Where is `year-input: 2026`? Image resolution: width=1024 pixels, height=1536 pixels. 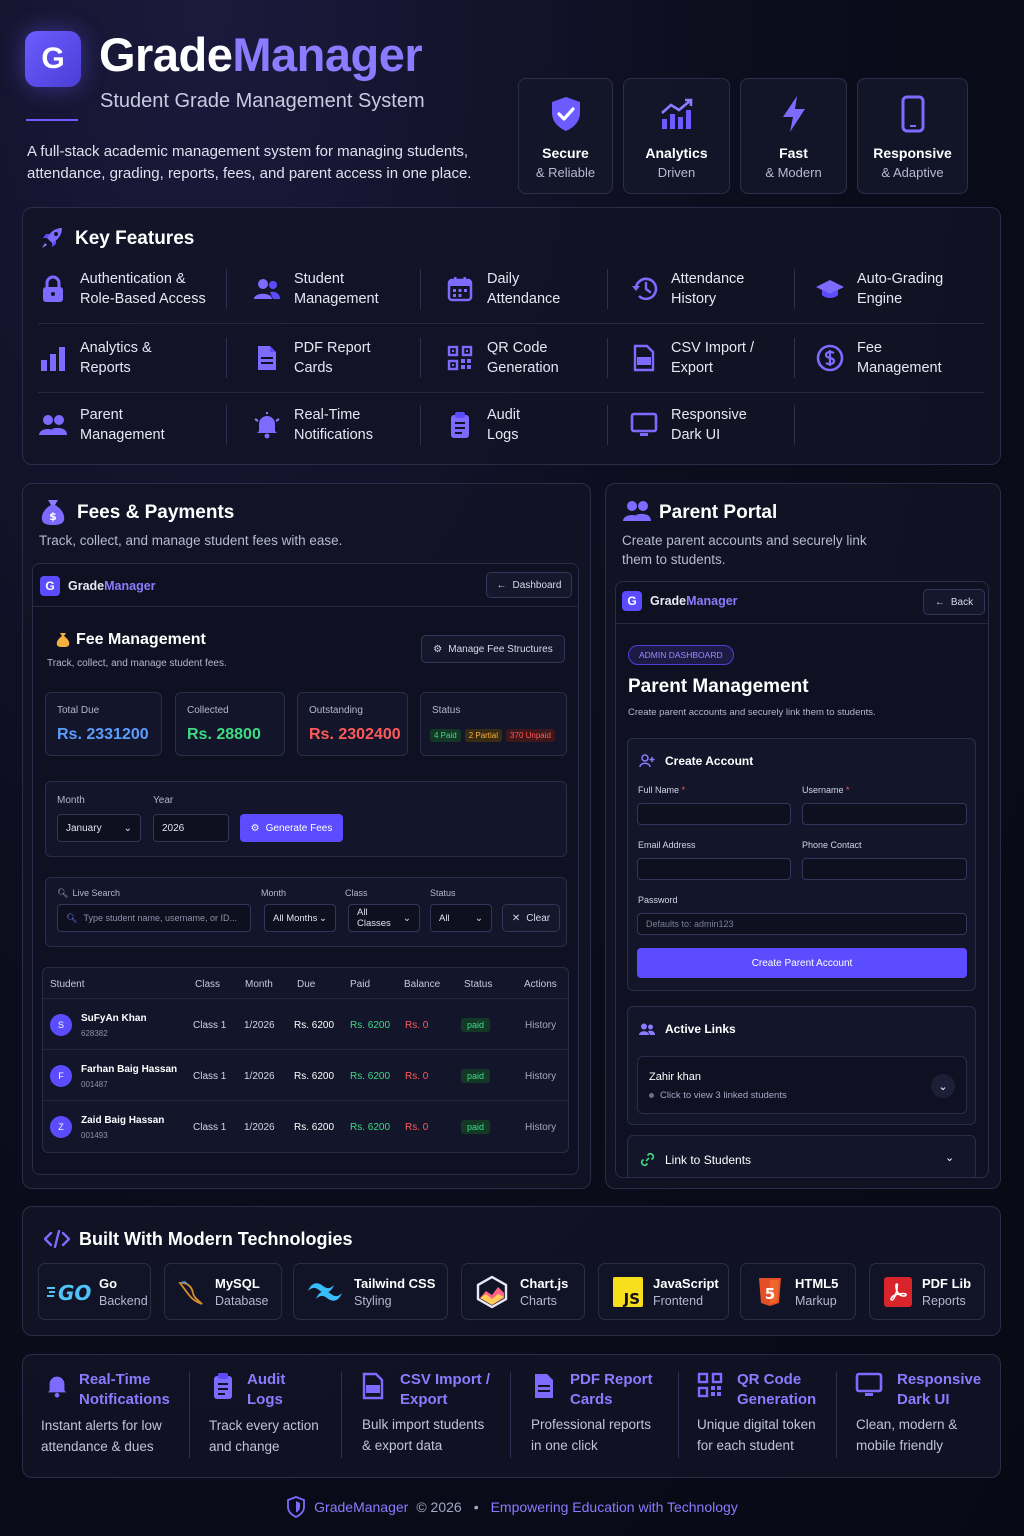 year-input: 2026 is located at coordinates (191, 828).